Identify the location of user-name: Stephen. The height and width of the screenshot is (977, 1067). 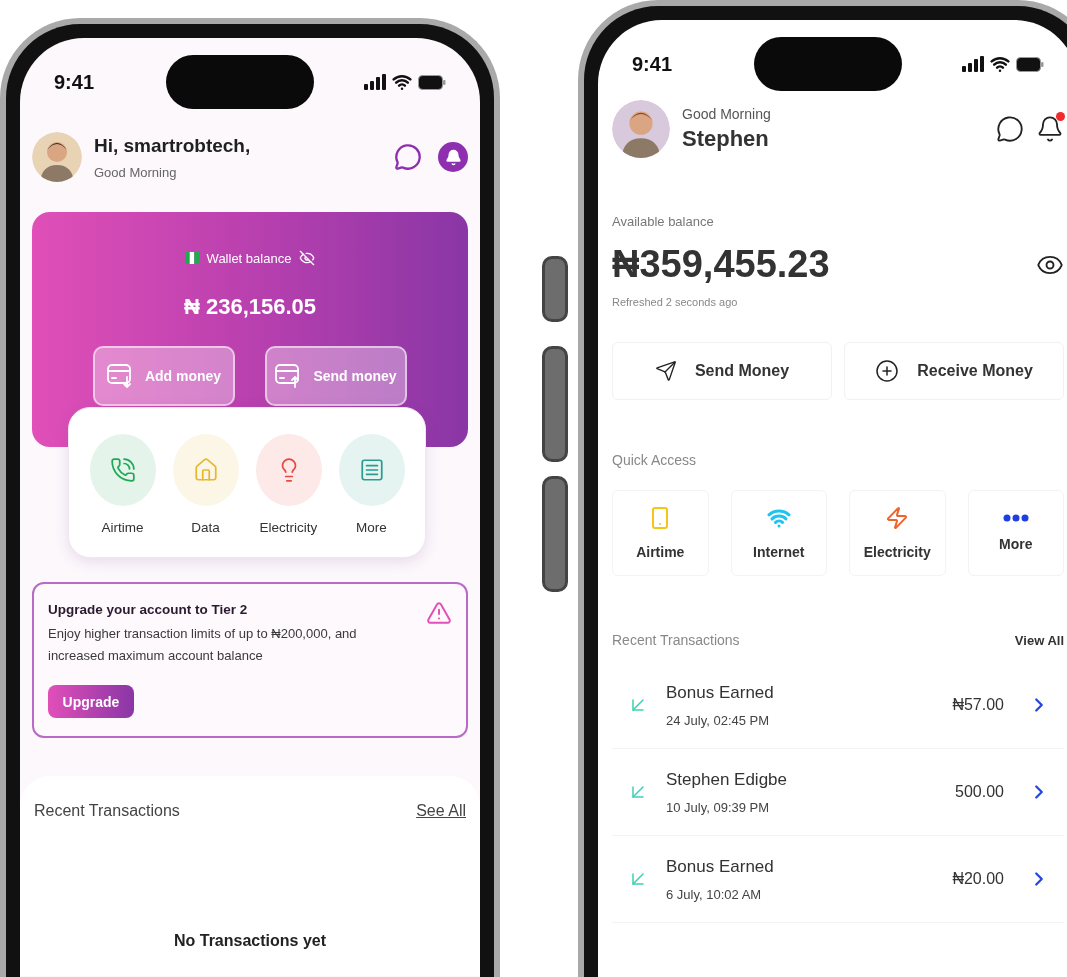
(726, 139).